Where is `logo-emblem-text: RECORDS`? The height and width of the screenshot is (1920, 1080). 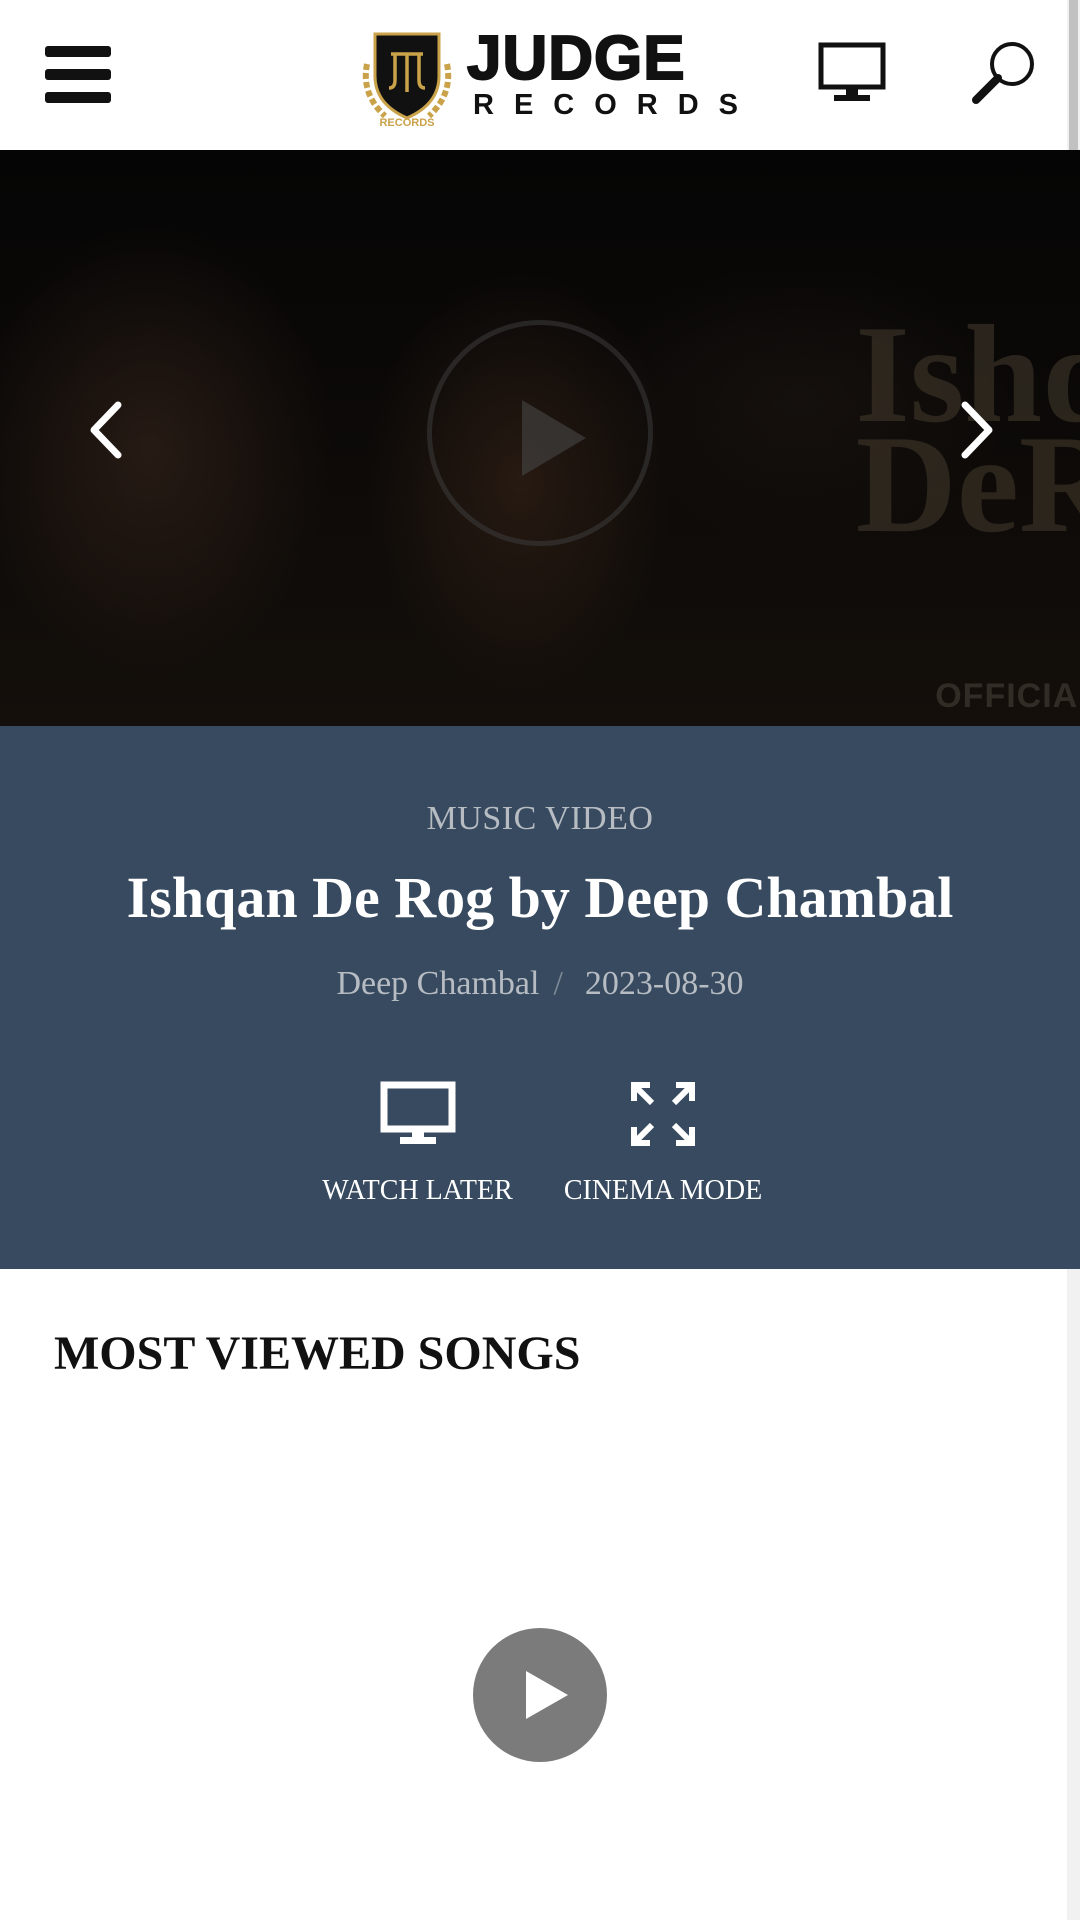
logo-emblem-text: RECORDS is located at coordinates (406, 122).